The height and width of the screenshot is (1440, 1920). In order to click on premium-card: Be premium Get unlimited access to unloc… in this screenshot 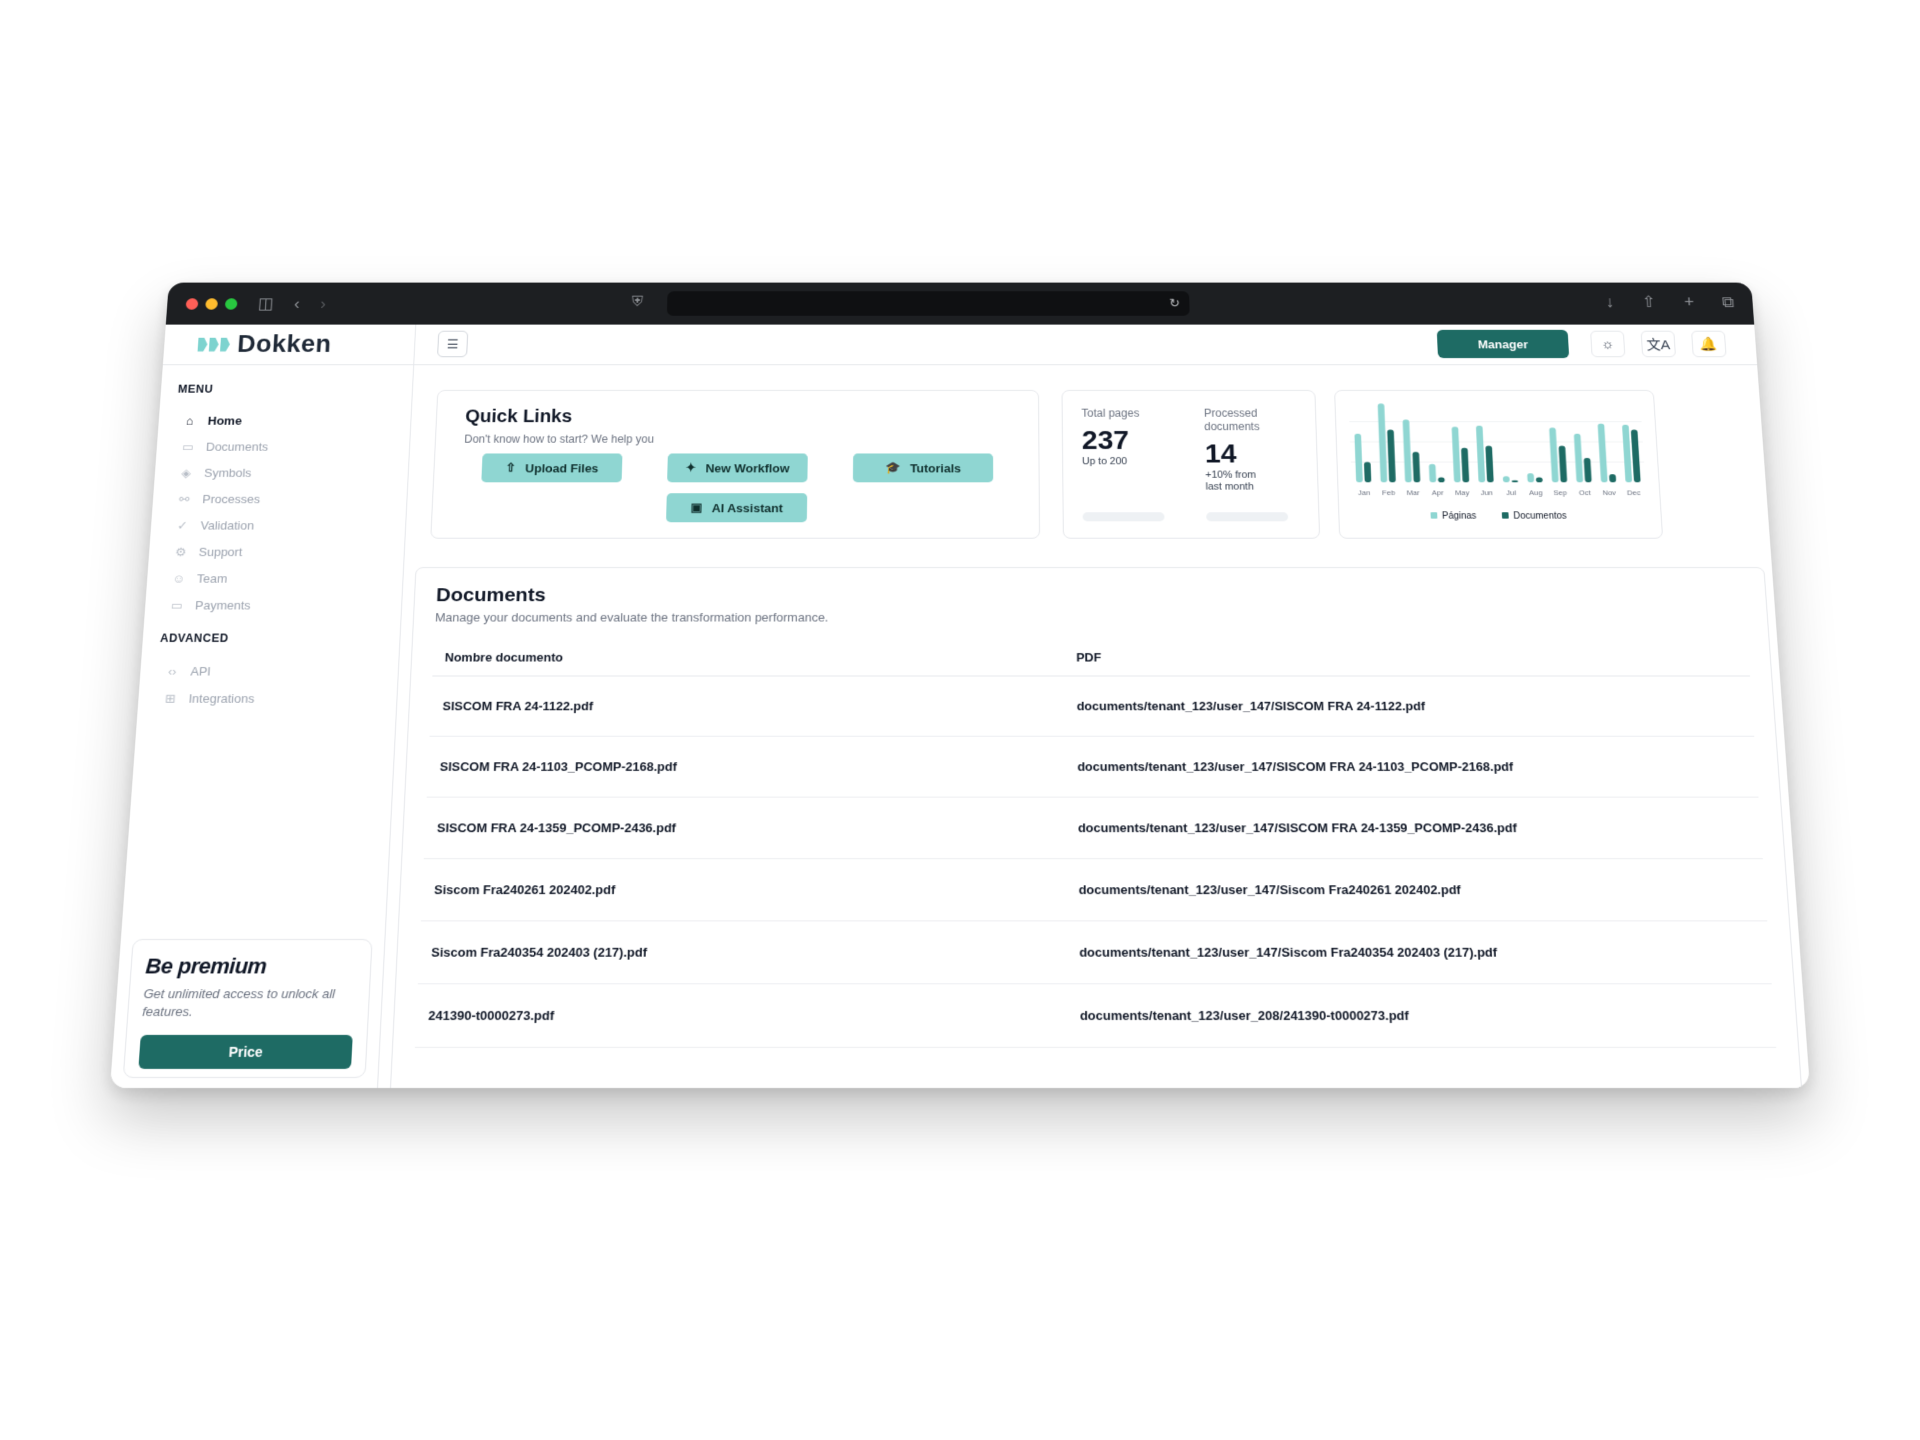, I will do `click(248, 1008)`.